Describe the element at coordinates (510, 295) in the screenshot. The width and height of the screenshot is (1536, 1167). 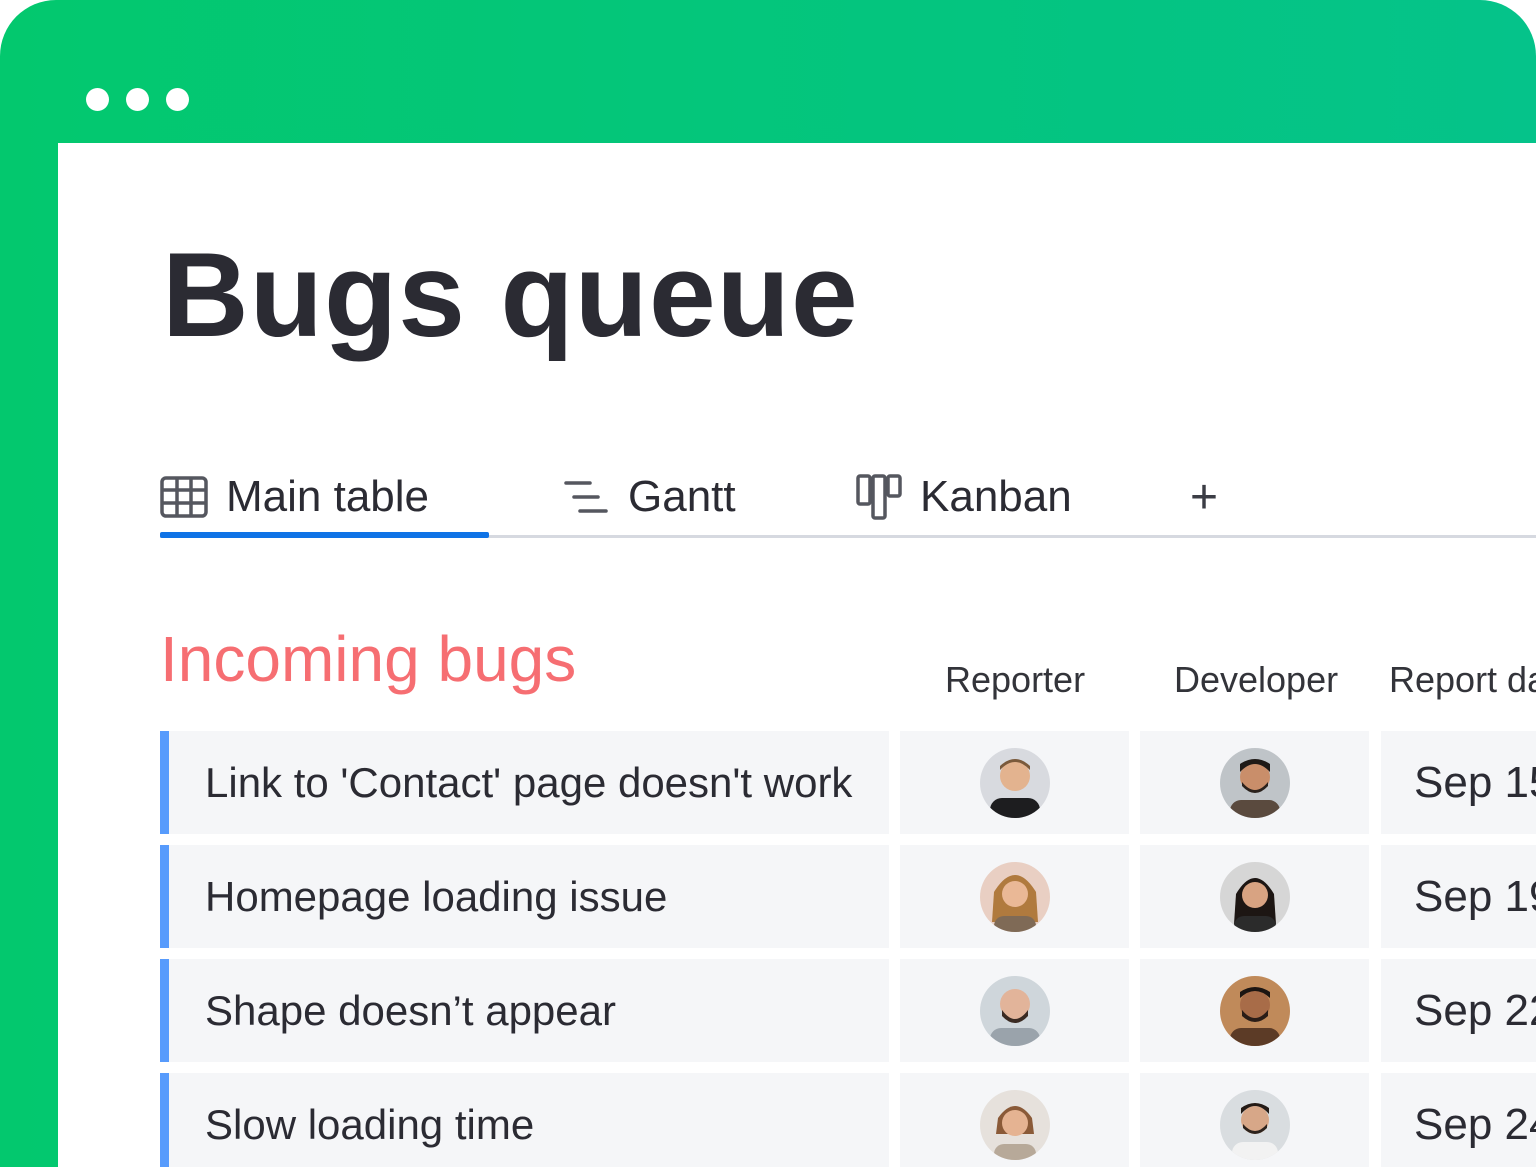
I see `page-title: Bugs queue` at that location.